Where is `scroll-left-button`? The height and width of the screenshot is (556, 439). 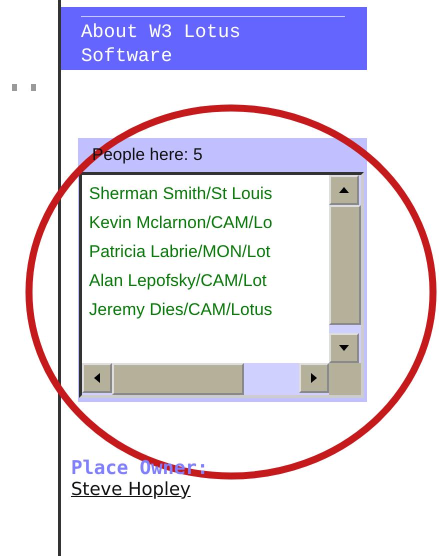
scroll-left-button is located at coordinates (97, 378).